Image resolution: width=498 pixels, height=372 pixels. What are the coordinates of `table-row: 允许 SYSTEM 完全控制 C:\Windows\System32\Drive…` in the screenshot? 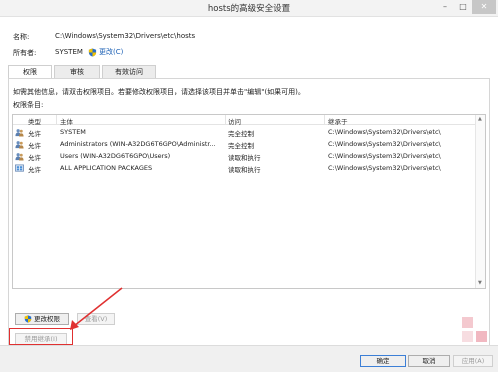 It's located at (244, 132).